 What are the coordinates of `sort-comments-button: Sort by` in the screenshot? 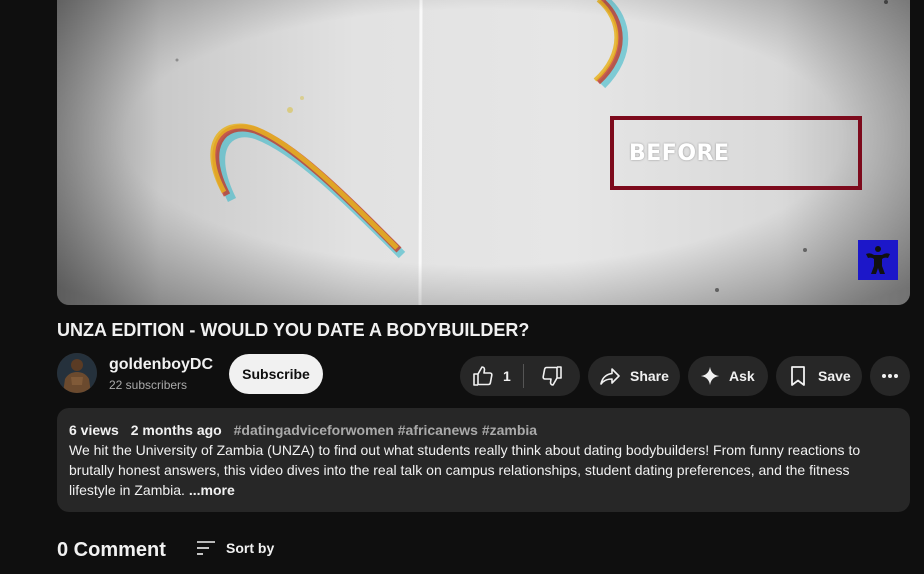 It's located at (234, 548).